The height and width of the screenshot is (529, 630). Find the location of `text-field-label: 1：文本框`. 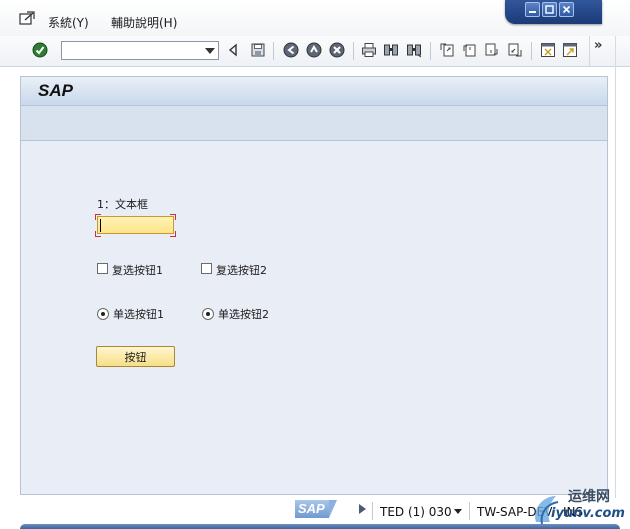

text-field-label: 1：文本框 is located at coordinates (122, 204).